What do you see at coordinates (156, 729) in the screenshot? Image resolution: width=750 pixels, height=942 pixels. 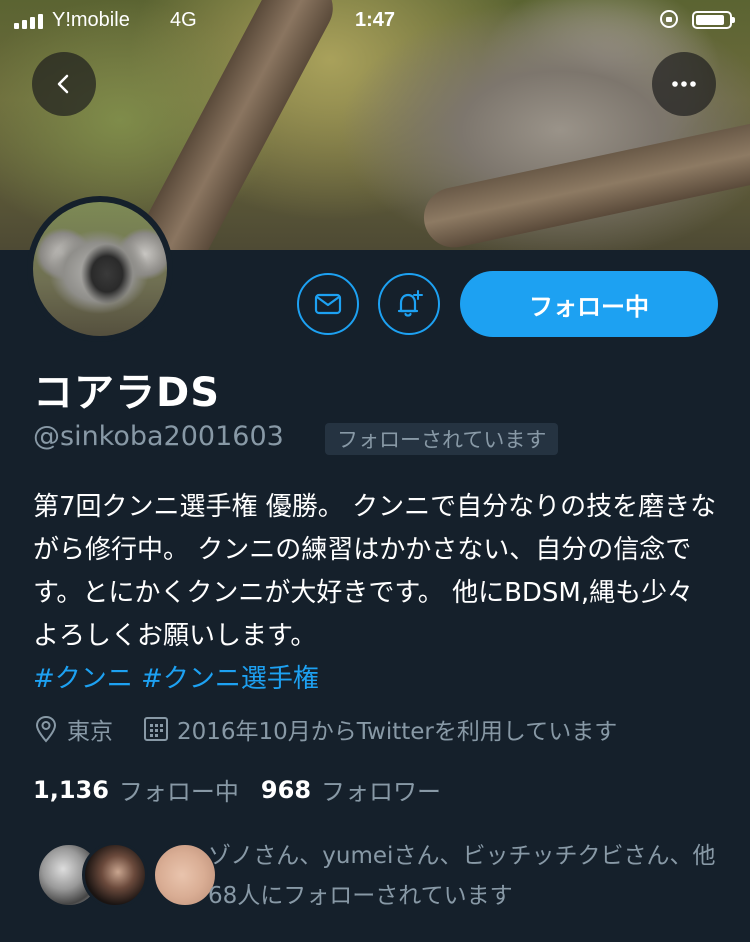 I see `calendar-icon` at bounding box center [156, 729].